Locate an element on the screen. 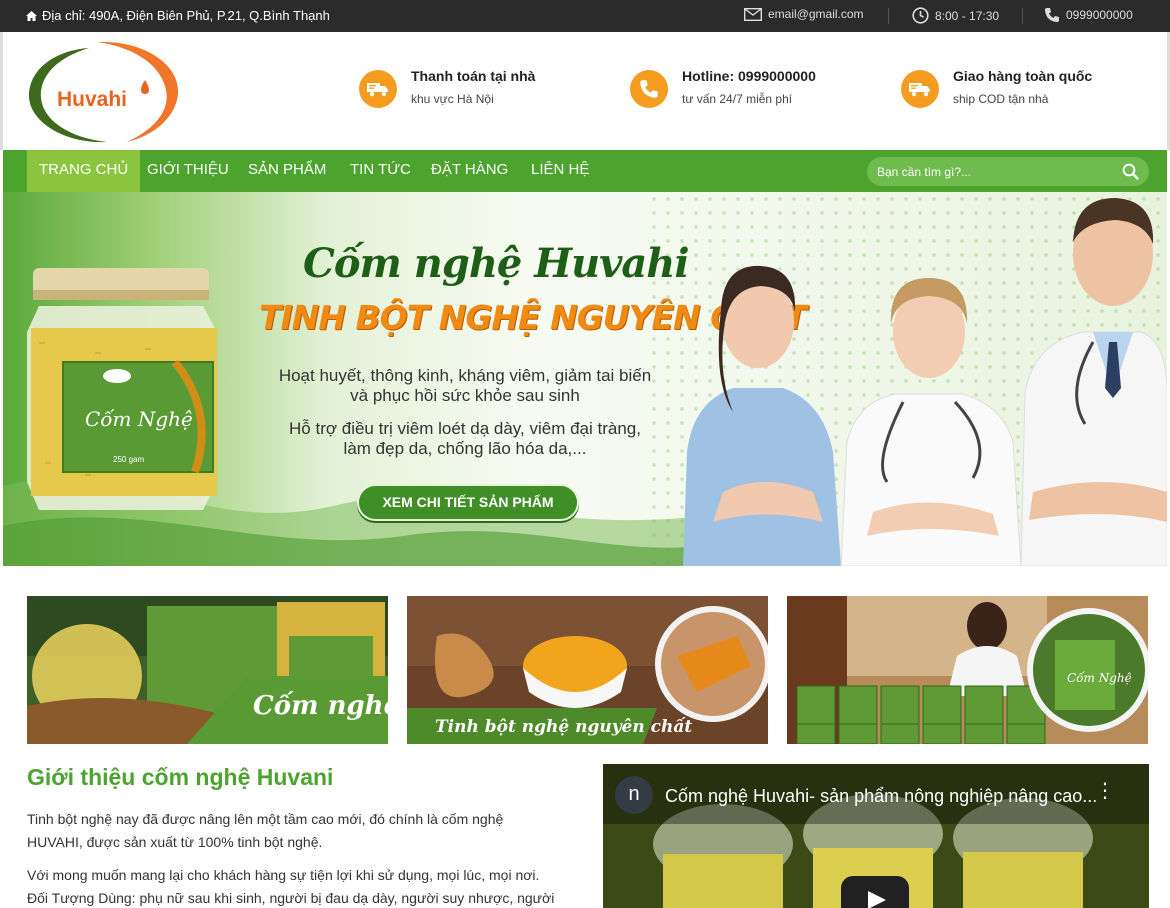 The image size is (1170, 908). play-icon is located at coordinates (877, 899).